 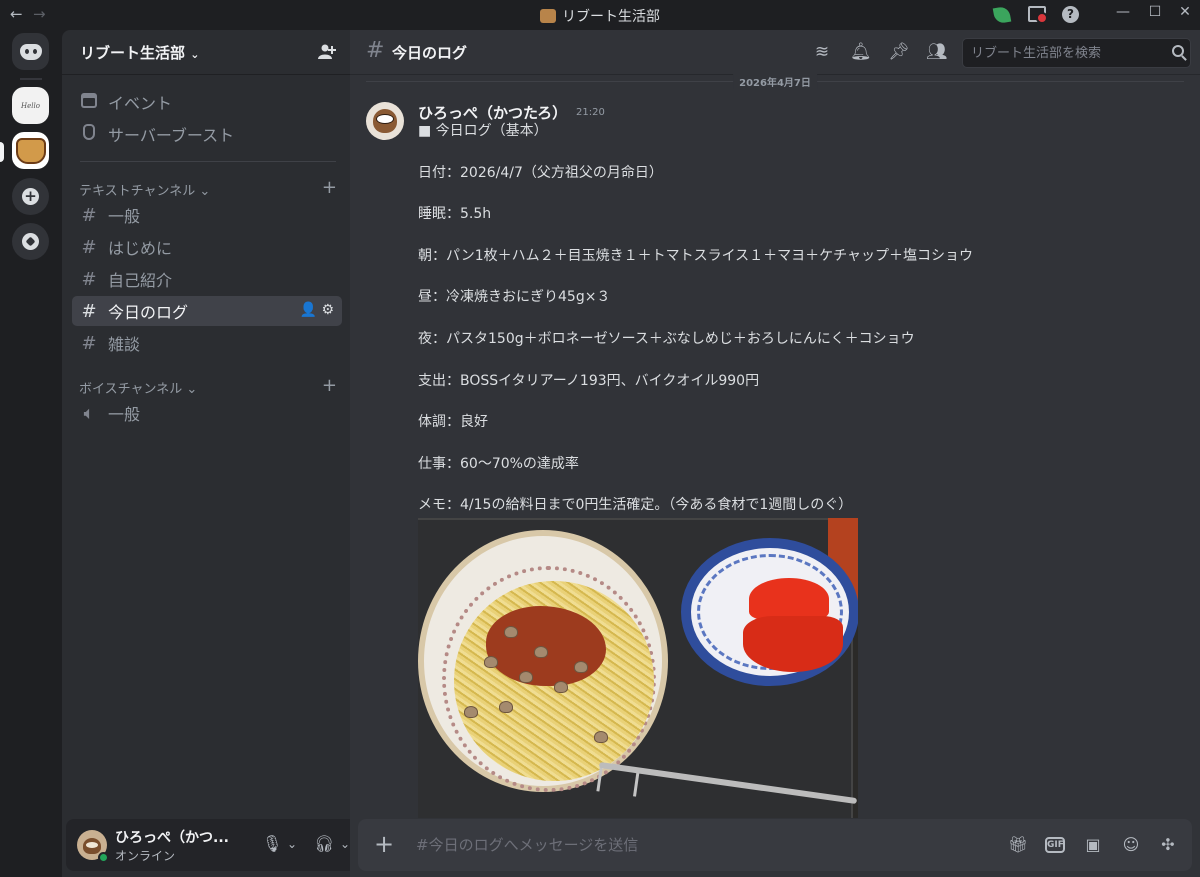 What do you see at coordinates (89, 413) in the screenshot?
I see `speaker-icon: 🔈︎` at bounding box center [89, 413].